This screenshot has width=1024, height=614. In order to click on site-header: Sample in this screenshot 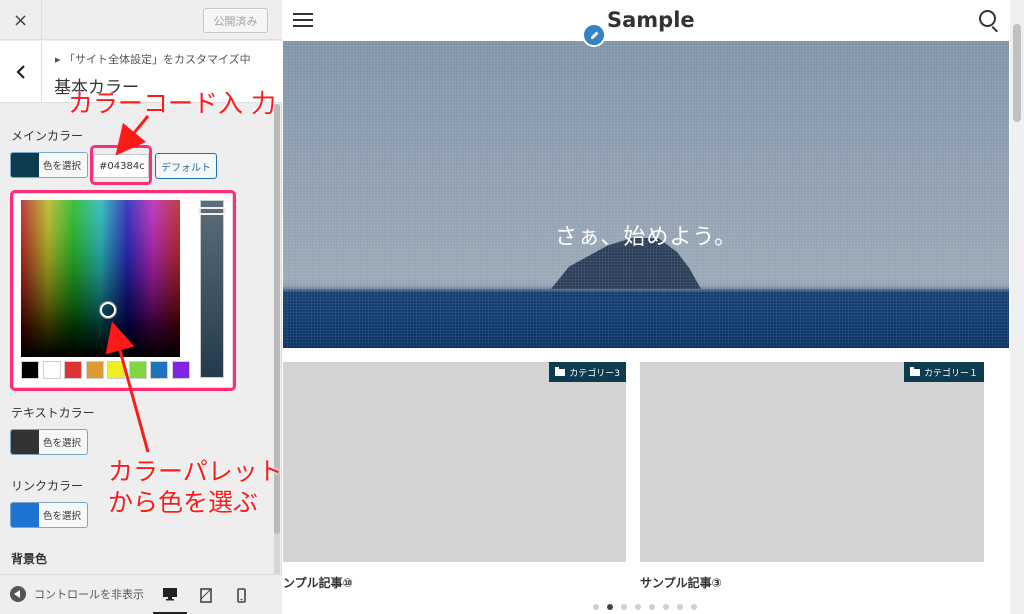, I will do `click(646, 20)`.